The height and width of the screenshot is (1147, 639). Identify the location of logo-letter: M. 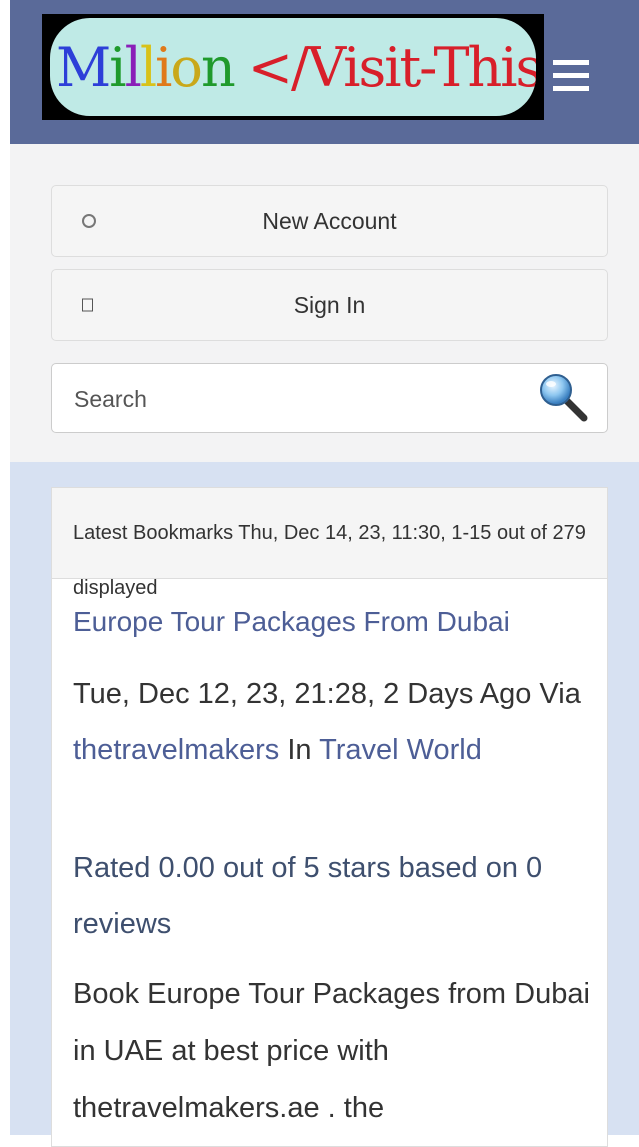
(83, 67).